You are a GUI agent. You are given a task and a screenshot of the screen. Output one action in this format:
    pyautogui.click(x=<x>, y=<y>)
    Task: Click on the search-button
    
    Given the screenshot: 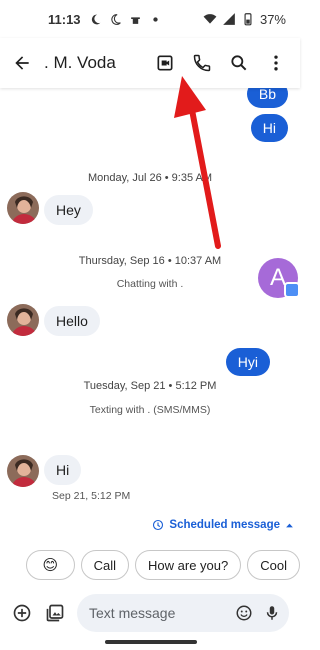 What is the action you would take?
    pyautogui.click(x=238, y=63)
    